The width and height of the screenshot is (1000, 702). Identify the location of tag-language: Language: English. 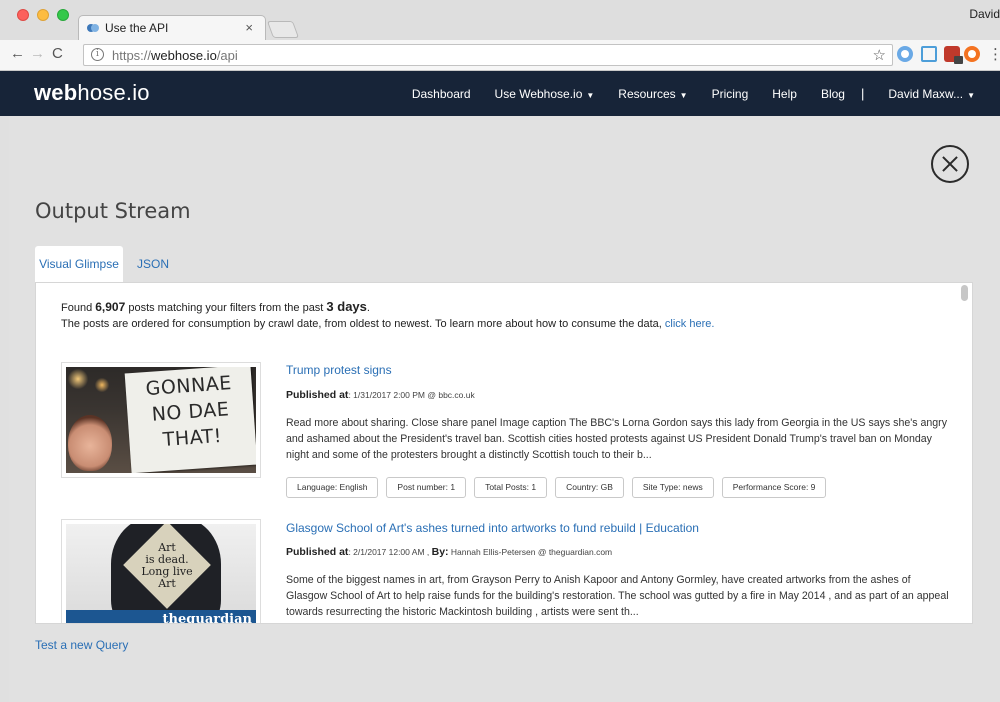
(332, 487).